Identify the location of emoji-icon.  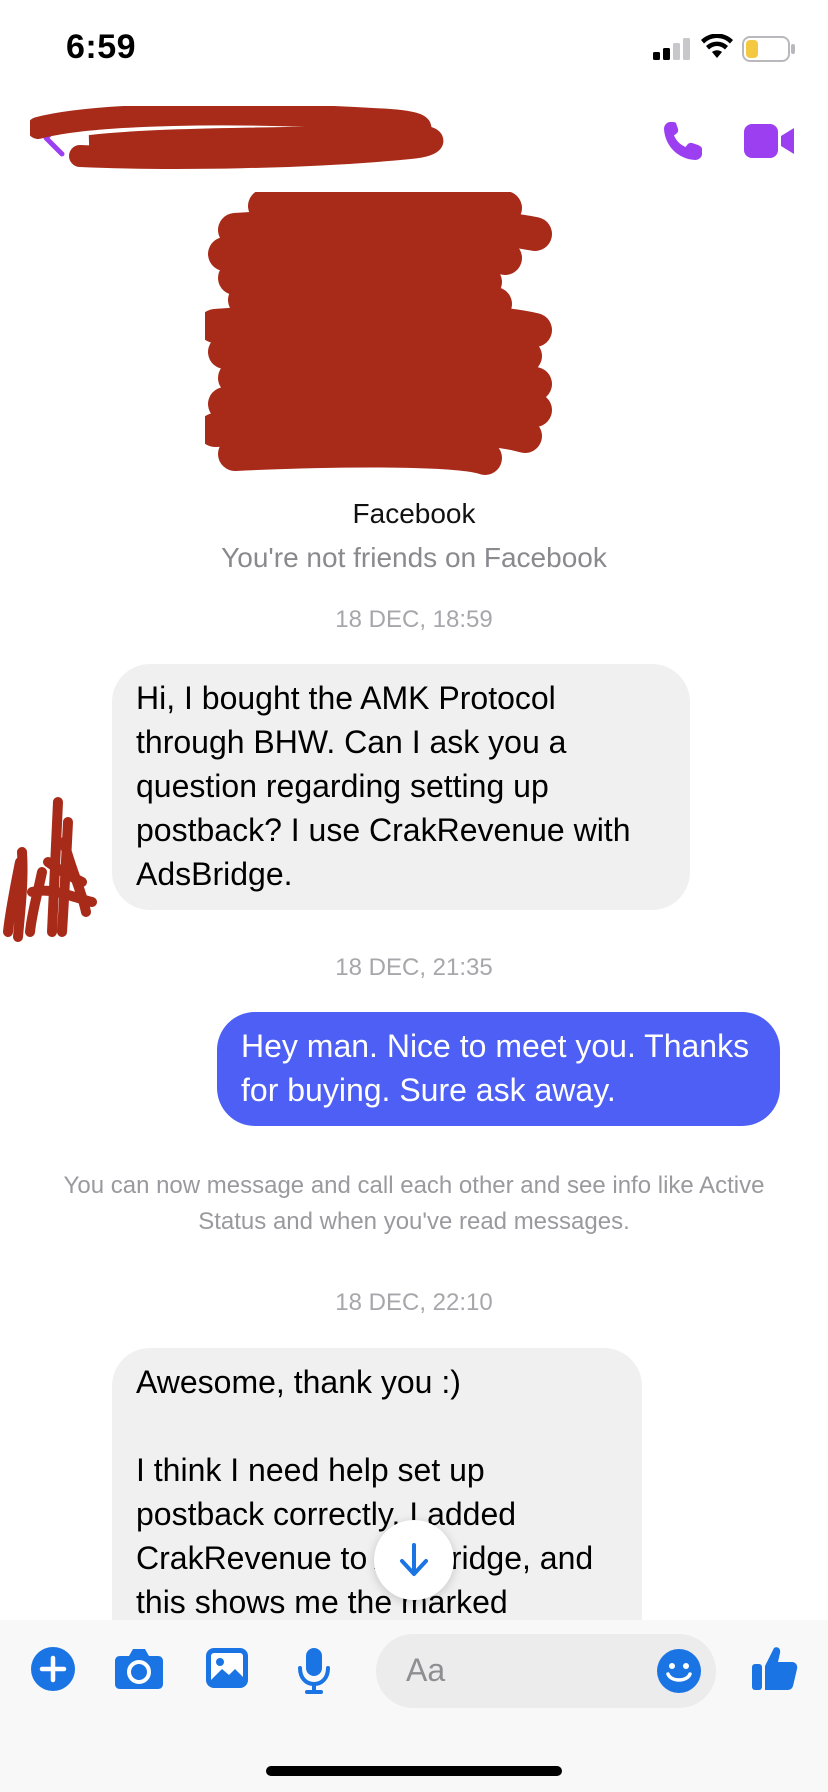
(679, 1671).